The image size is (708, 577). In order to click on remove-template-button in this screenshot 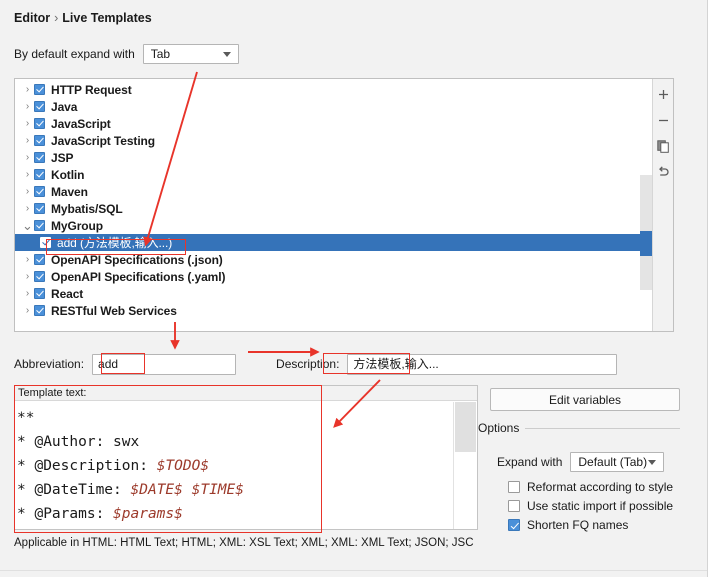, I will do `click(663, 120)`.